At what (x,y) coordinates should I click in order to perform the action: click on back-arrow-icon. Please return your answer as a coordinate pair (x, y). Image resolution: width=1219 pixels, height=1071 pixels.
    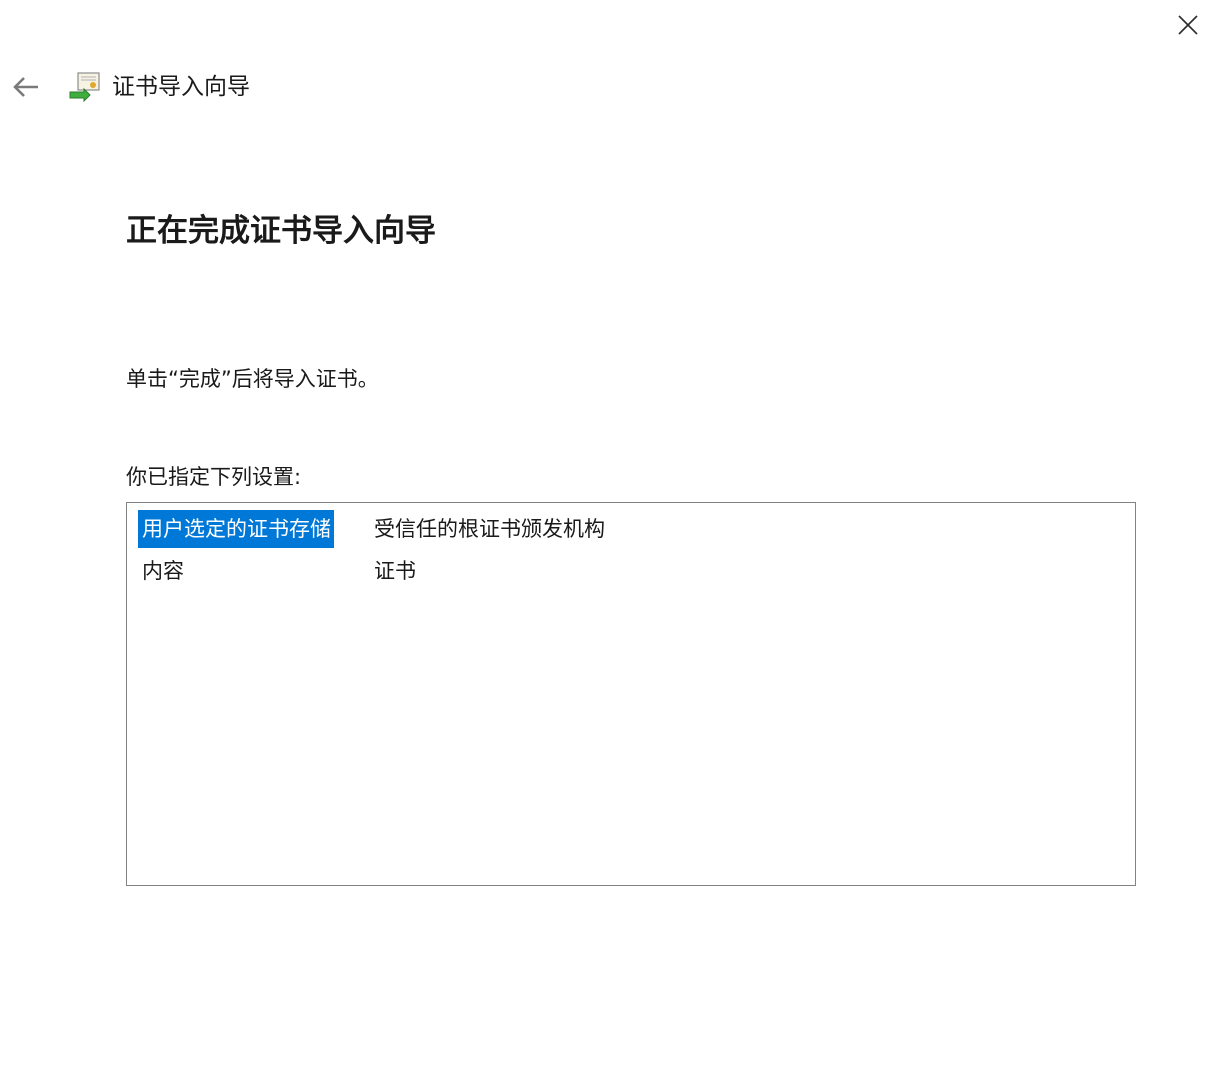
    Looking at the image, I should click on (25, 87).